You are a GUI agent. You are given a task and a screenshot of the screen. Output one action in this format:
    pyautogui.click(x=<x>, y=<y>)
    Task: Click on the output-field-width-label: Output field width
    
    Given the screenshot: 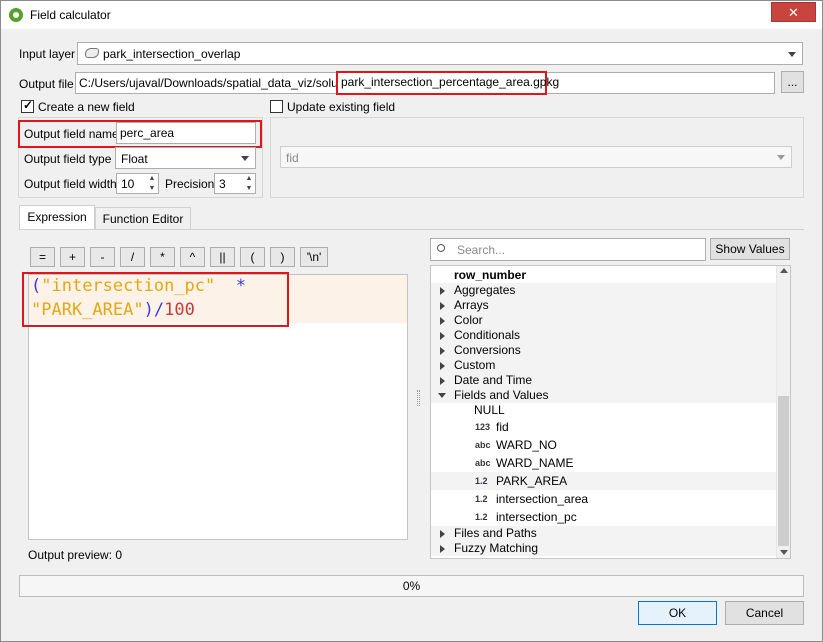 What is the action you would take?
    pyautogui.click(x=70, y=184)
    